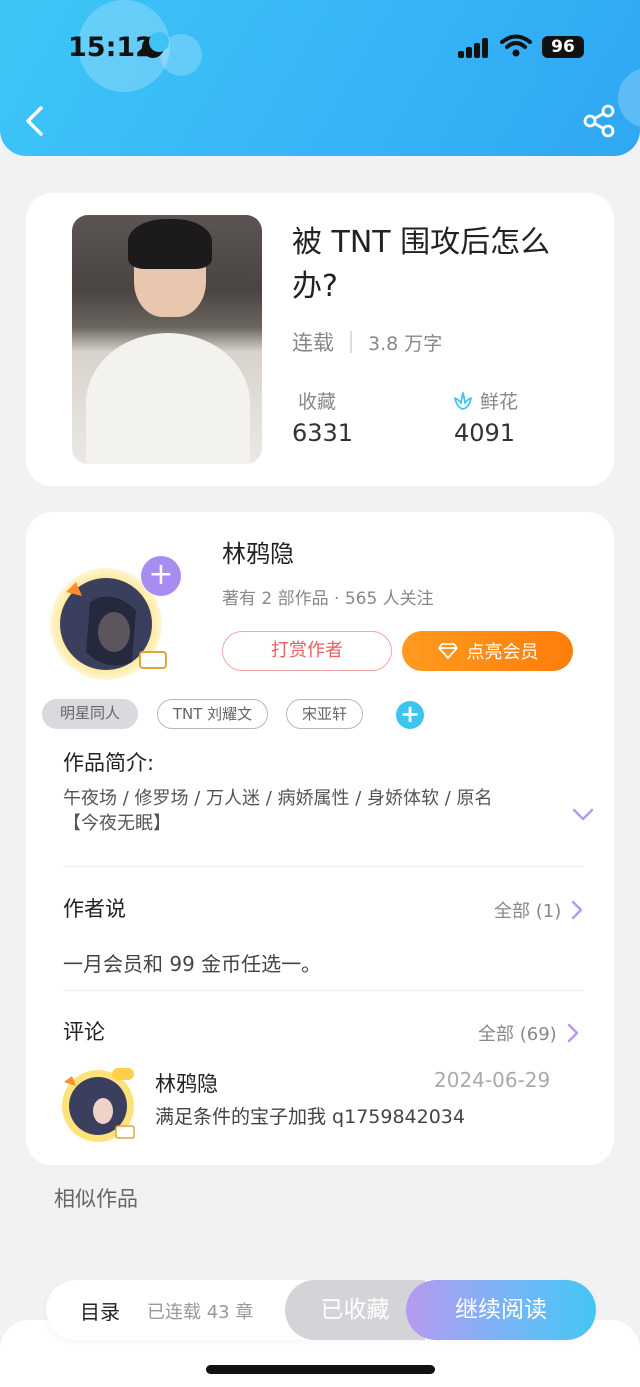  What do you see at coordinates (100, 1310) in the screenshot?
I see `toc-button: 目录` at bounding box center [100, 1310].